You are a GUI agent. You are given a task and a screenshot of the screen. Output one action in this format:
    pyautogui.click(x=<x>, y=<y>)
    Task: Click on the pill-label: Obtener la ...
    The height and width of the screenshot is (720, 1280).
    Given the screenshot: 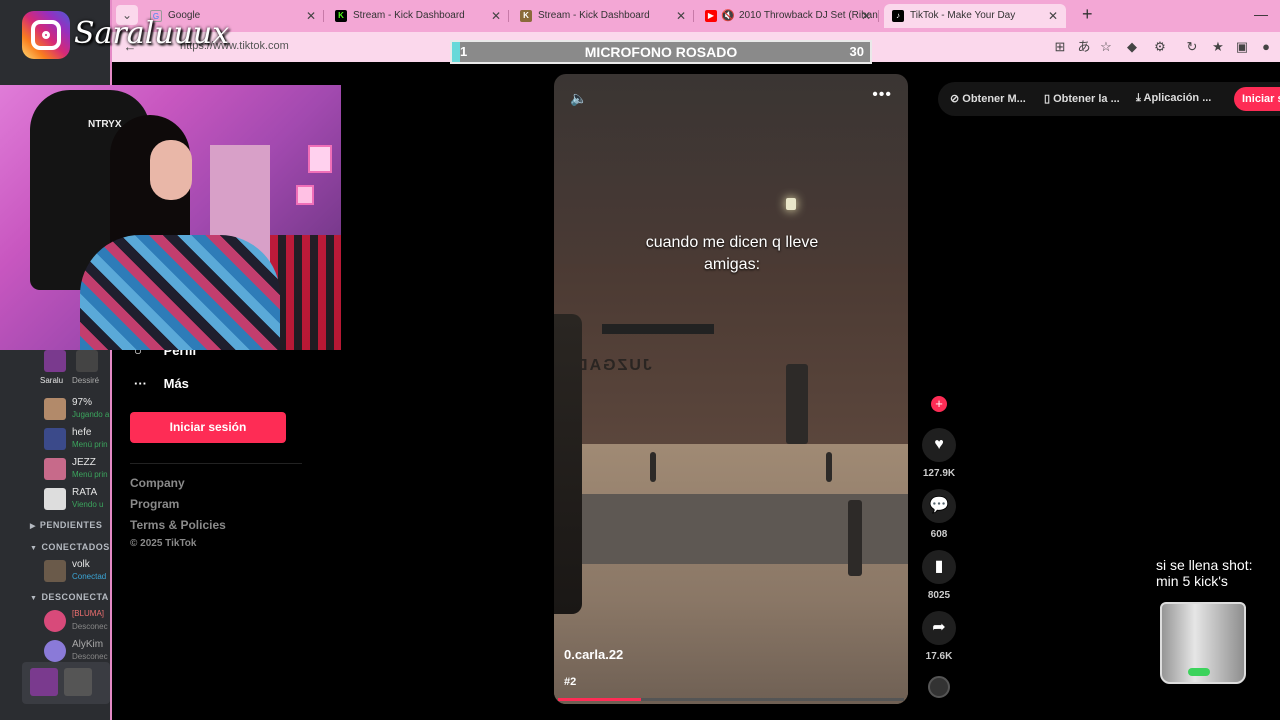 What is the action you would take?
    pyautogui.click(x=1086, y=99)
    